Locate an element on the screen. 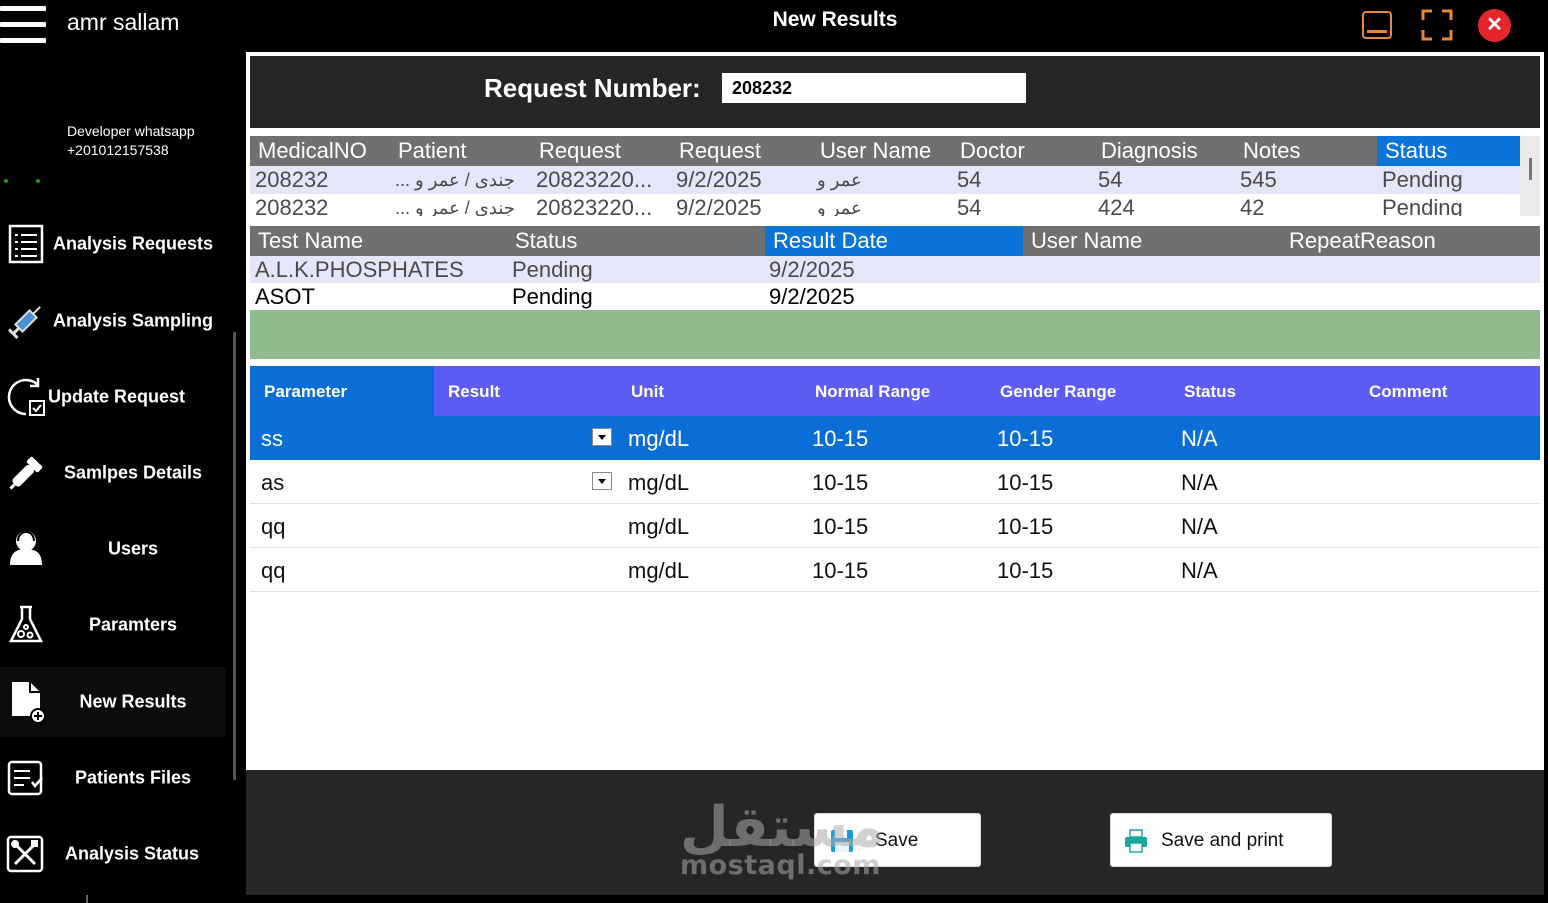  sidebar-item-samples-details: Samlpes Details is located at coordinates (113, 473).